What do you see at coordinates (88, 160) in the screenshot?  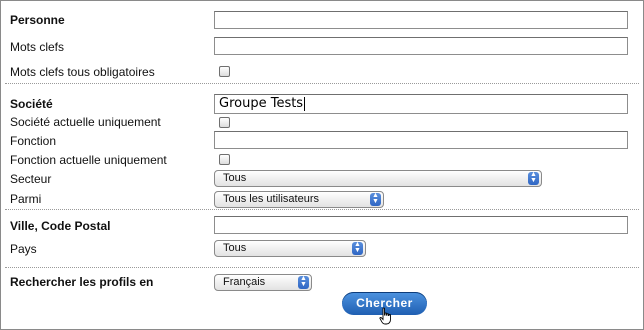 I see `fonction-actuelle-label: Fonction actuelle uniquement` at bounding box center [88, 160].